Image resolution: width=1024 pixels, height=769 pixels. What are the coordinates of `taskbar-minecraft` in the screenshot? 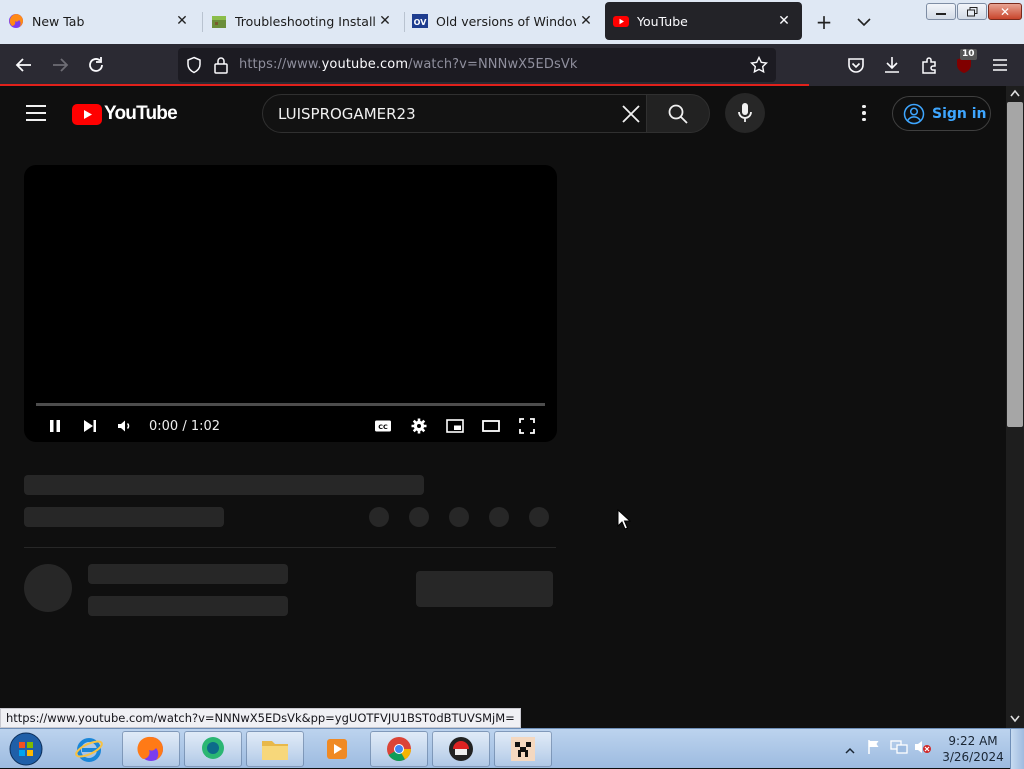 It's located at (523, 749).